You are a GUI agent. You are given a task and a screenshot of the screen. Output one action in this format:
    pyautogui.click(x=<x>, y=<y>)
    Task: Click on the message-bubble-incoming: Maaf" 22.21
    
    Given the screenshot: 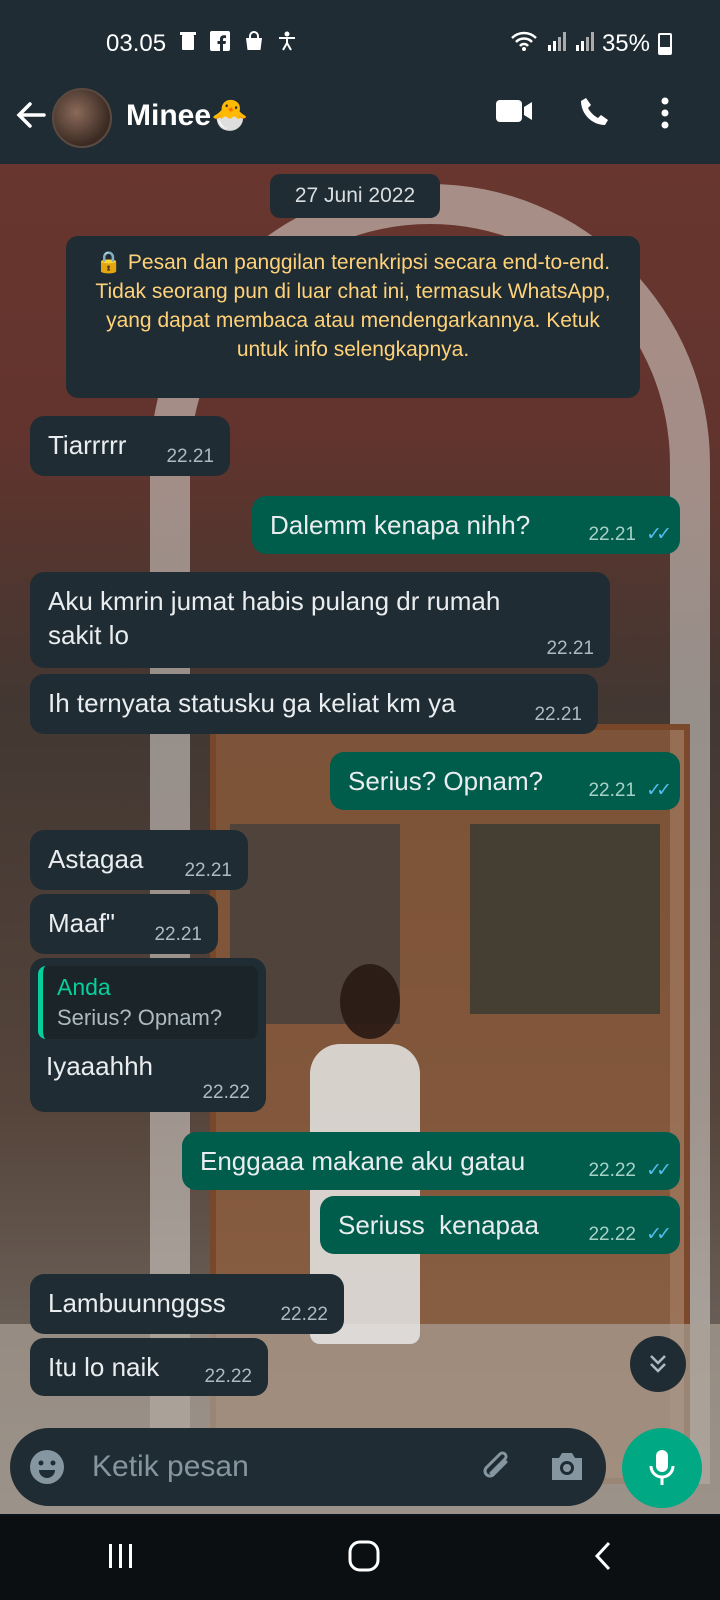 What is the action you would take?
    pyautogui.click(x=124, y=924)
    